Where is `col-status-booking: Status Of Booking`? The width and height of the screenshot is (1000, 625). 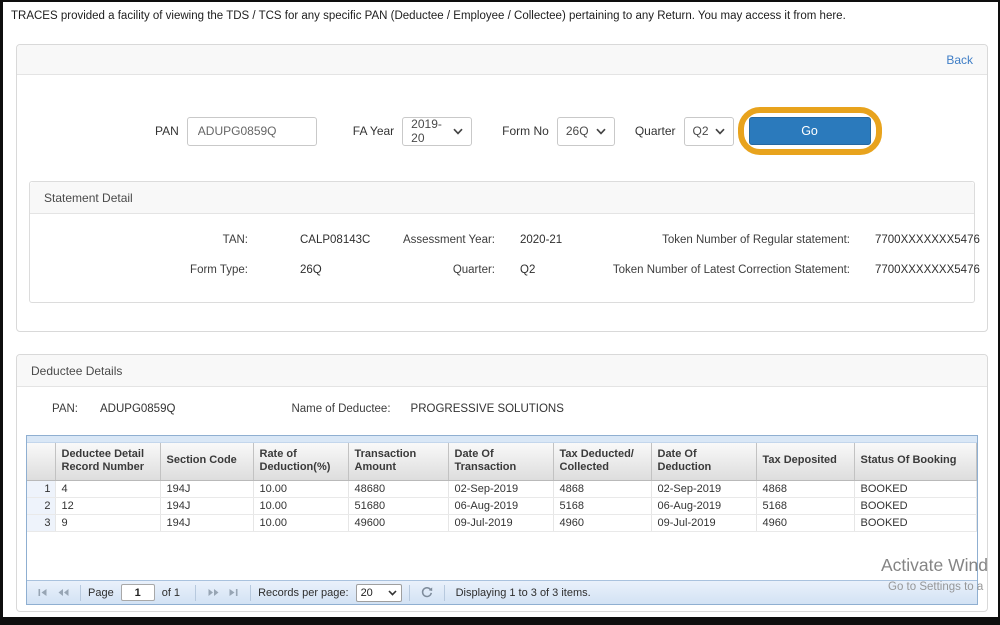
col-status-booking: Status Of Booking is located at coordinates (915, 462).